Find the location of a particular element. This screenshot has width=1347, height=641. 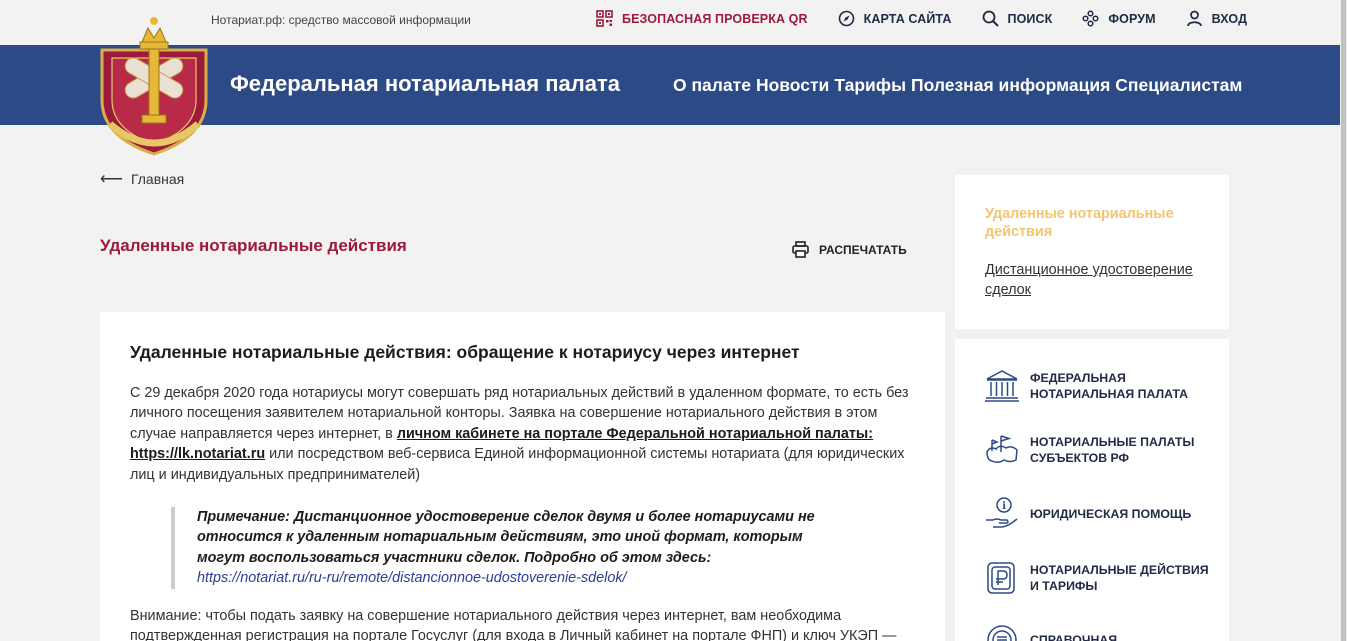

nav-specialists: Специалистам is located at coordinates (1178, 85).